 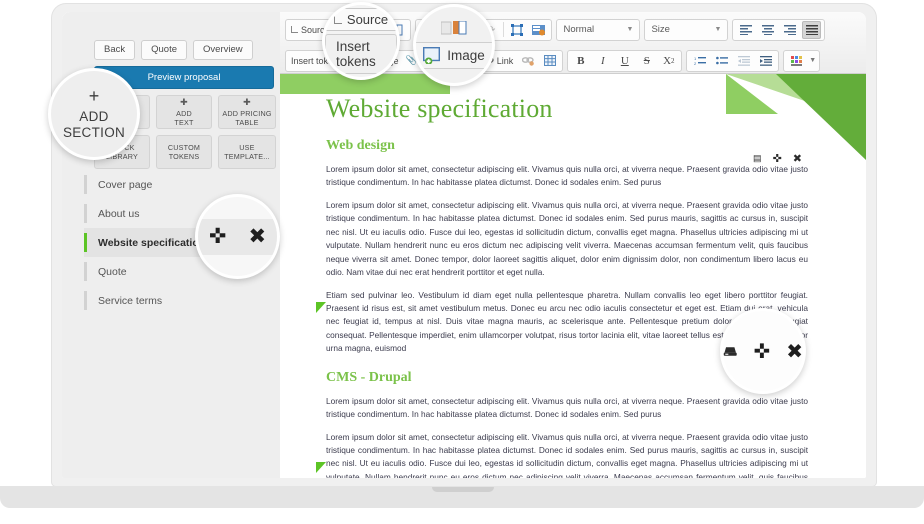 What do you see at coordinates (119, 213) in the screenshot?
I see `section-label: About us` at bounding box center [119, 213].